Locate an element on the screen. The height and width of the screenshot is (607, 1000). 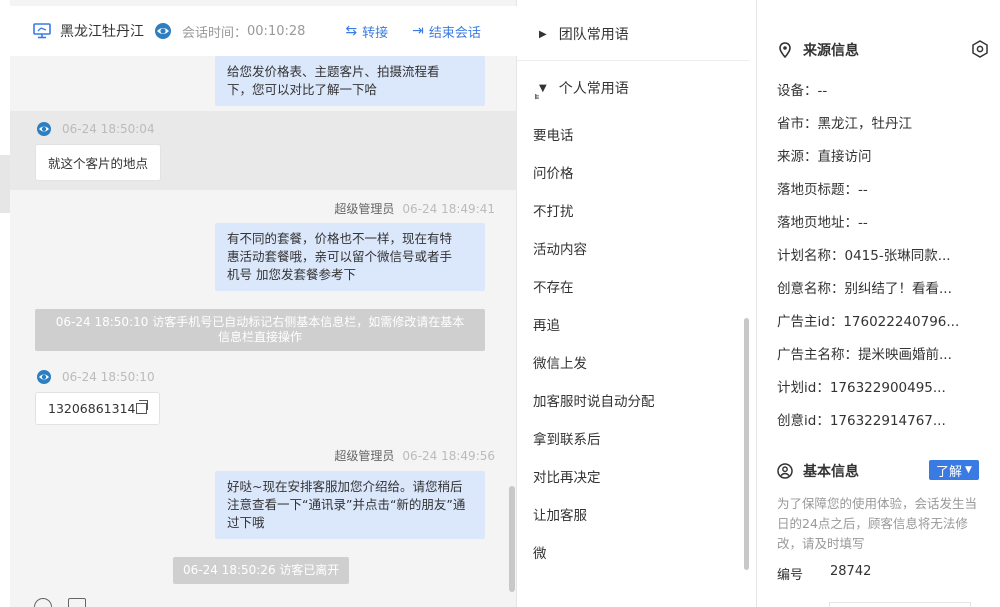
session-time-label: 会话时间： is located at coordinates (215, 33).